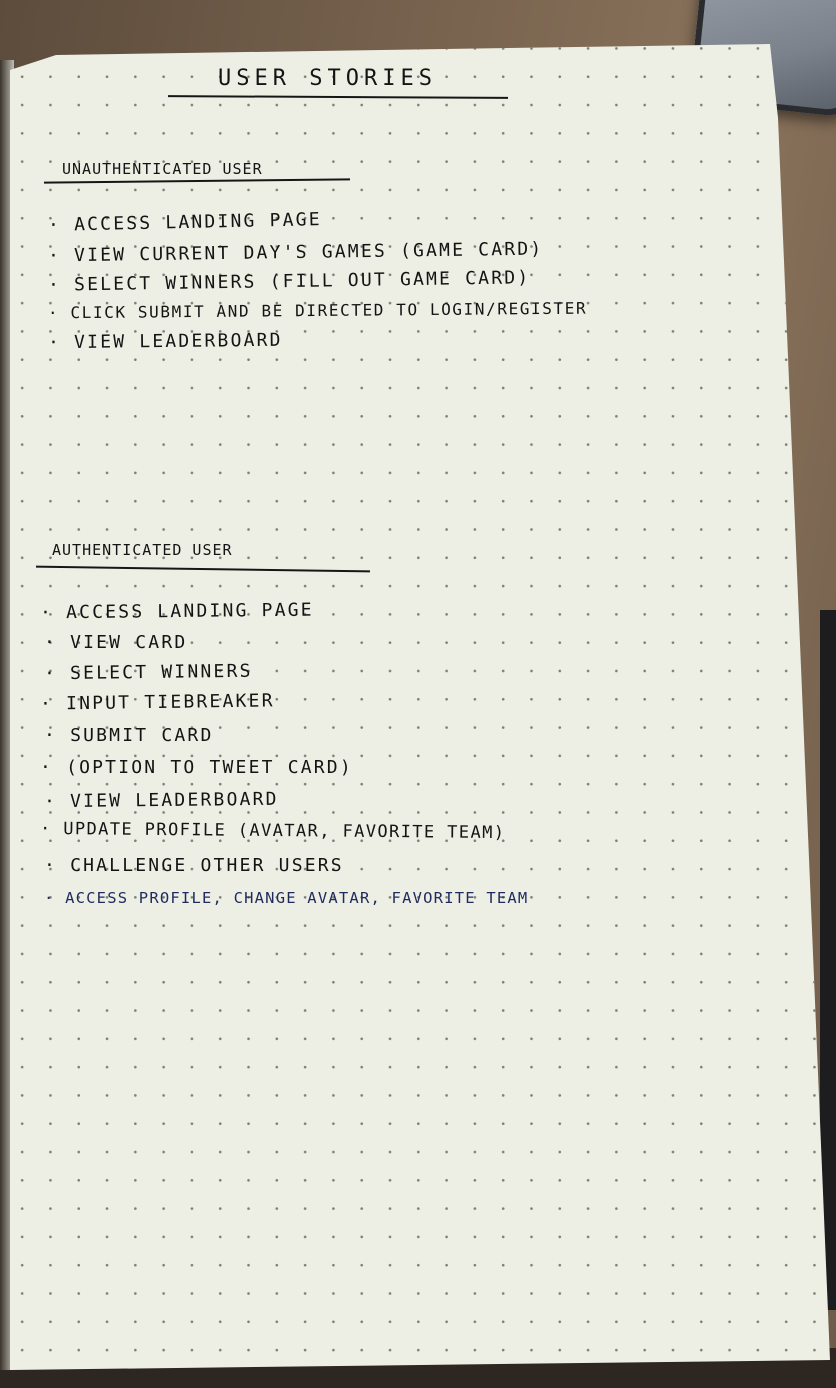 The image size is (836, 1388). What do you see at coordinates (272, 831) in the screenshot?
I see `list-item: · Update Profile (Avatar, Favorite Team)` at bounding box center [272, 831].